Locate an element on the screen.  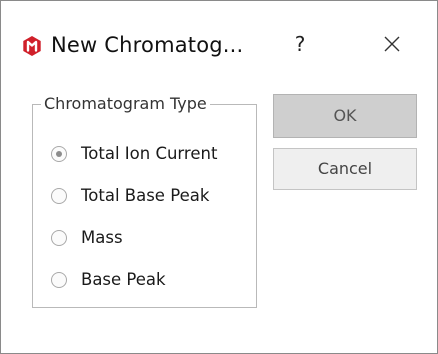
help-button: ? is located at coordinates (300, 44).